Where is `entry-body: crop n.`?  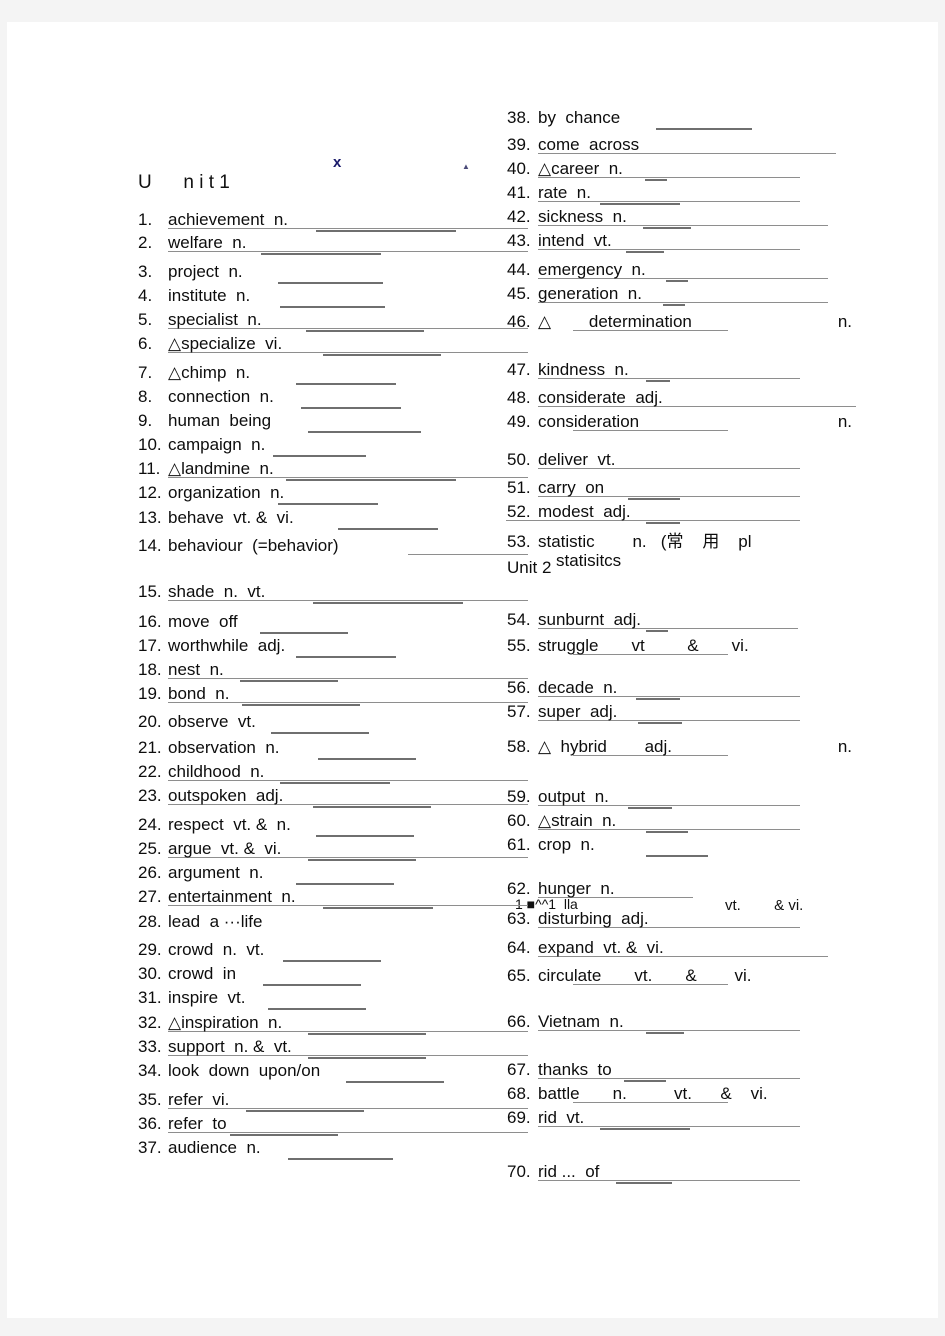 entry-body: crop n. is located at coordinates (695, 846).